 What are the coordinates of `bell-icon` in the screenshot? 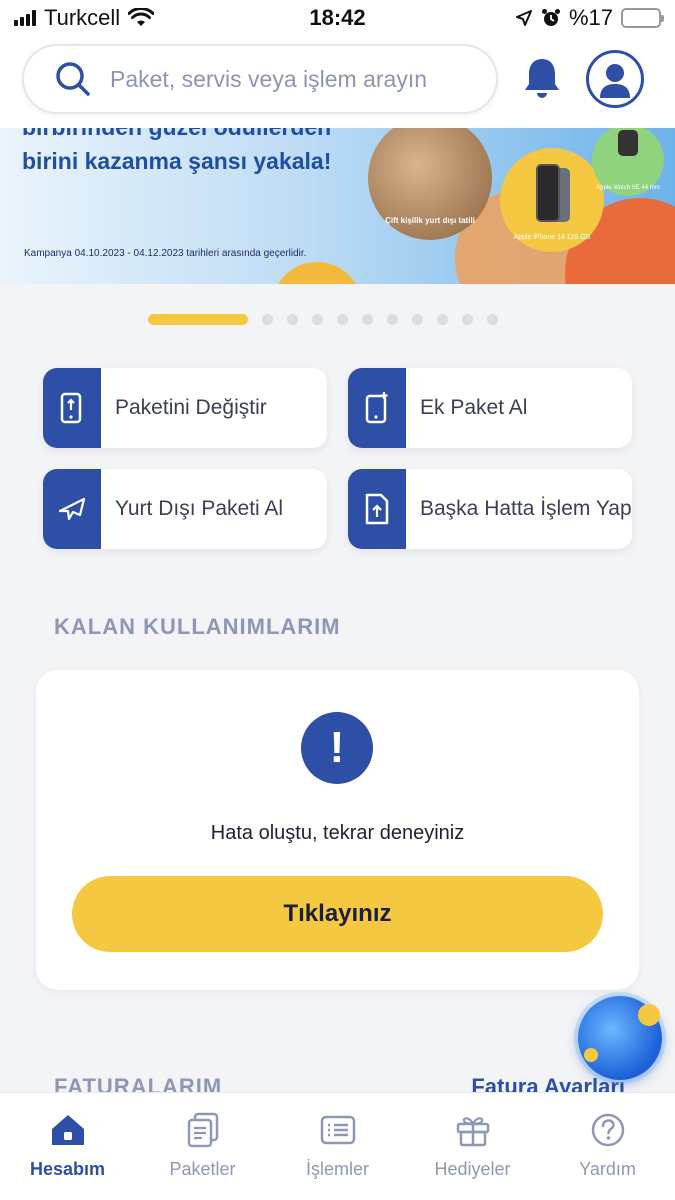 It's located at (542, 78).